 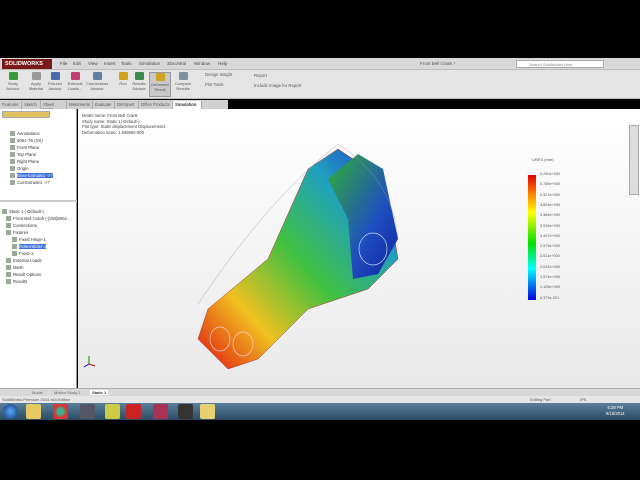 What do you see at coordinates (176, 63) in the screenshot?
I see `menu-3dcontrol: 3Dcontrol` at bounding box center [176, 63].